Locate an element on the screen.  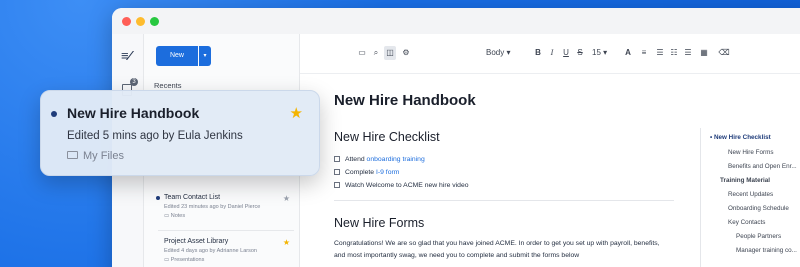
outline-item: Training Material is located at coordinates (745, 180).